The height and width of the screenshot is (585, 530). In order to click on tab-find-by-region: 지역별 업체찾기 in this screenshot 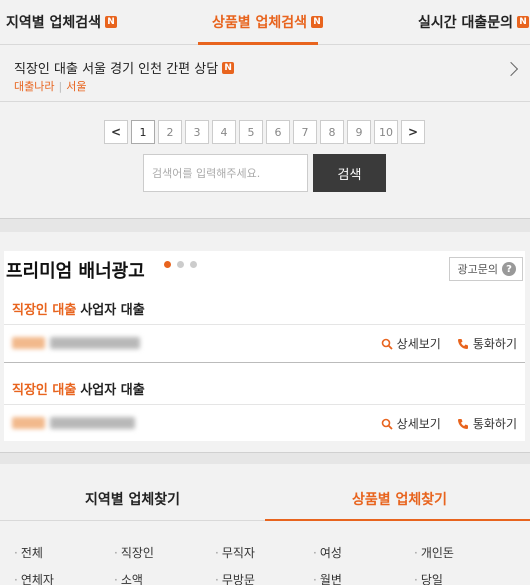, I will do `click(132, 499)`.